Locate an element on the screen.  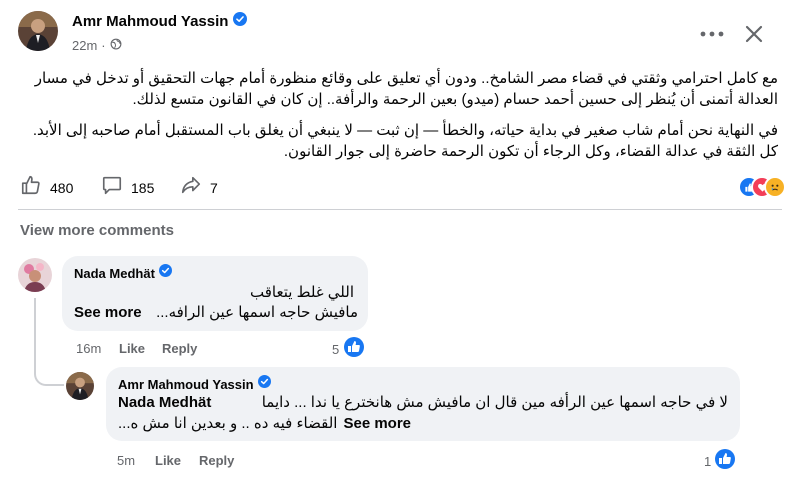
comment-text-line-1: اللي غلط يتعاقب is located at coordinates (302, 292).